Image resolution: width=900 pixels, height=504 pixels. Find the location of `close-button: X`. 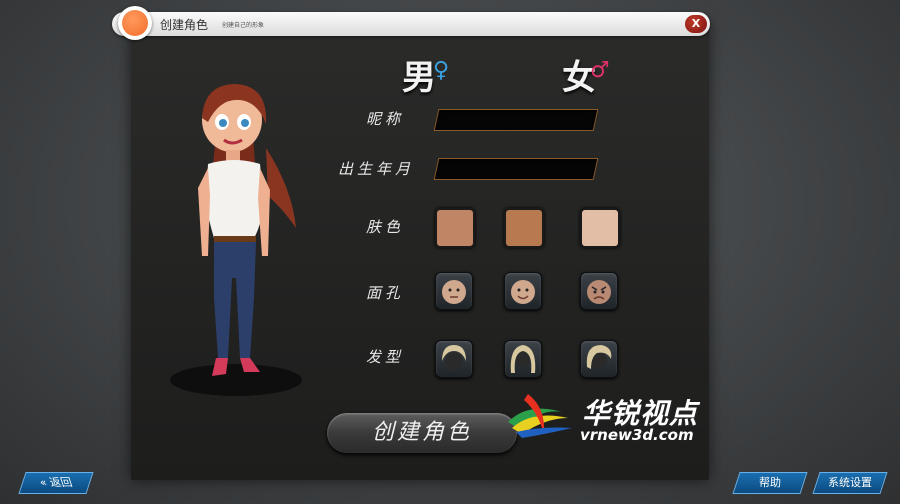

close-button: X is located at coordinates (696, 24).